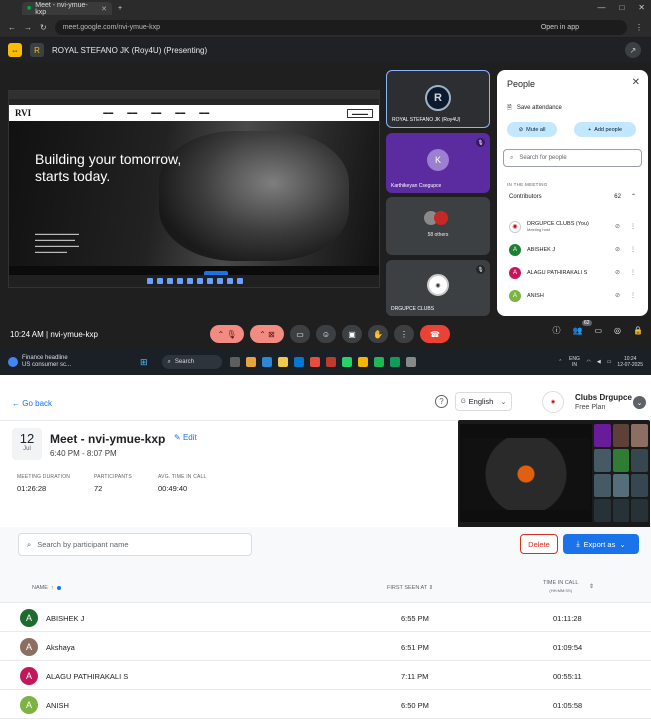 This screenshot has height=723, width=651. I want to click on people-icon: 👥, so click(578, 330).